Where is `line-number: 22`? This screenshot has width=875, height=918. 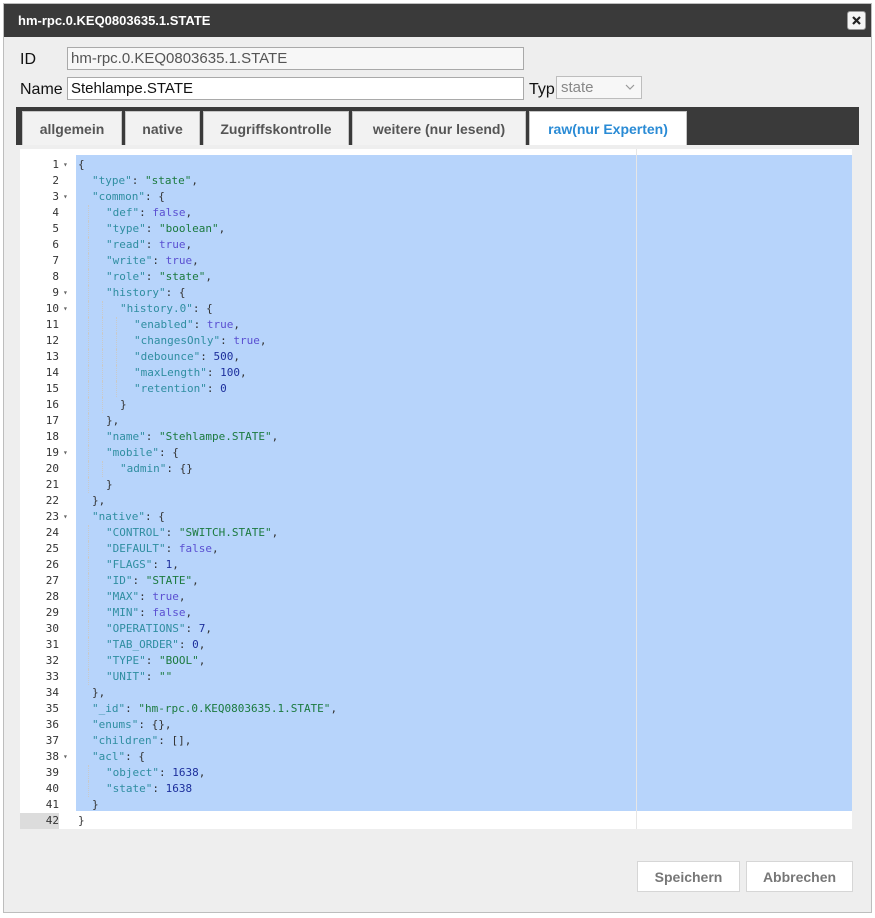 line-number: 22 is located at coordinates (52, 500).